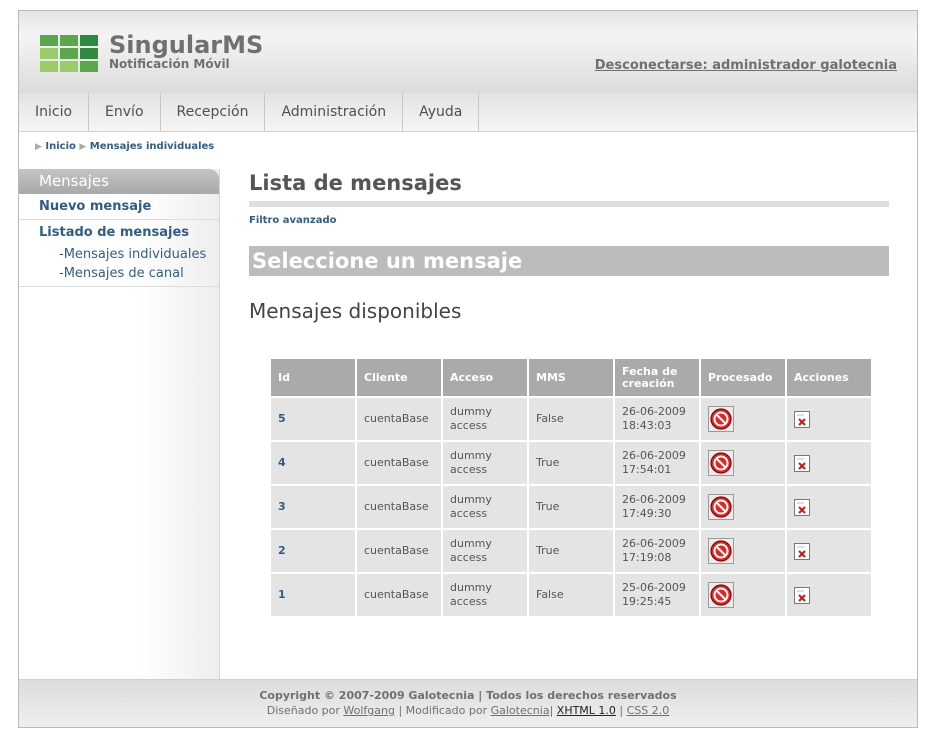 Image resolution: width=940 pixels, height=743 pixels. I want to click on nav-tab-recepcion: Recepción, so click(213, 112).